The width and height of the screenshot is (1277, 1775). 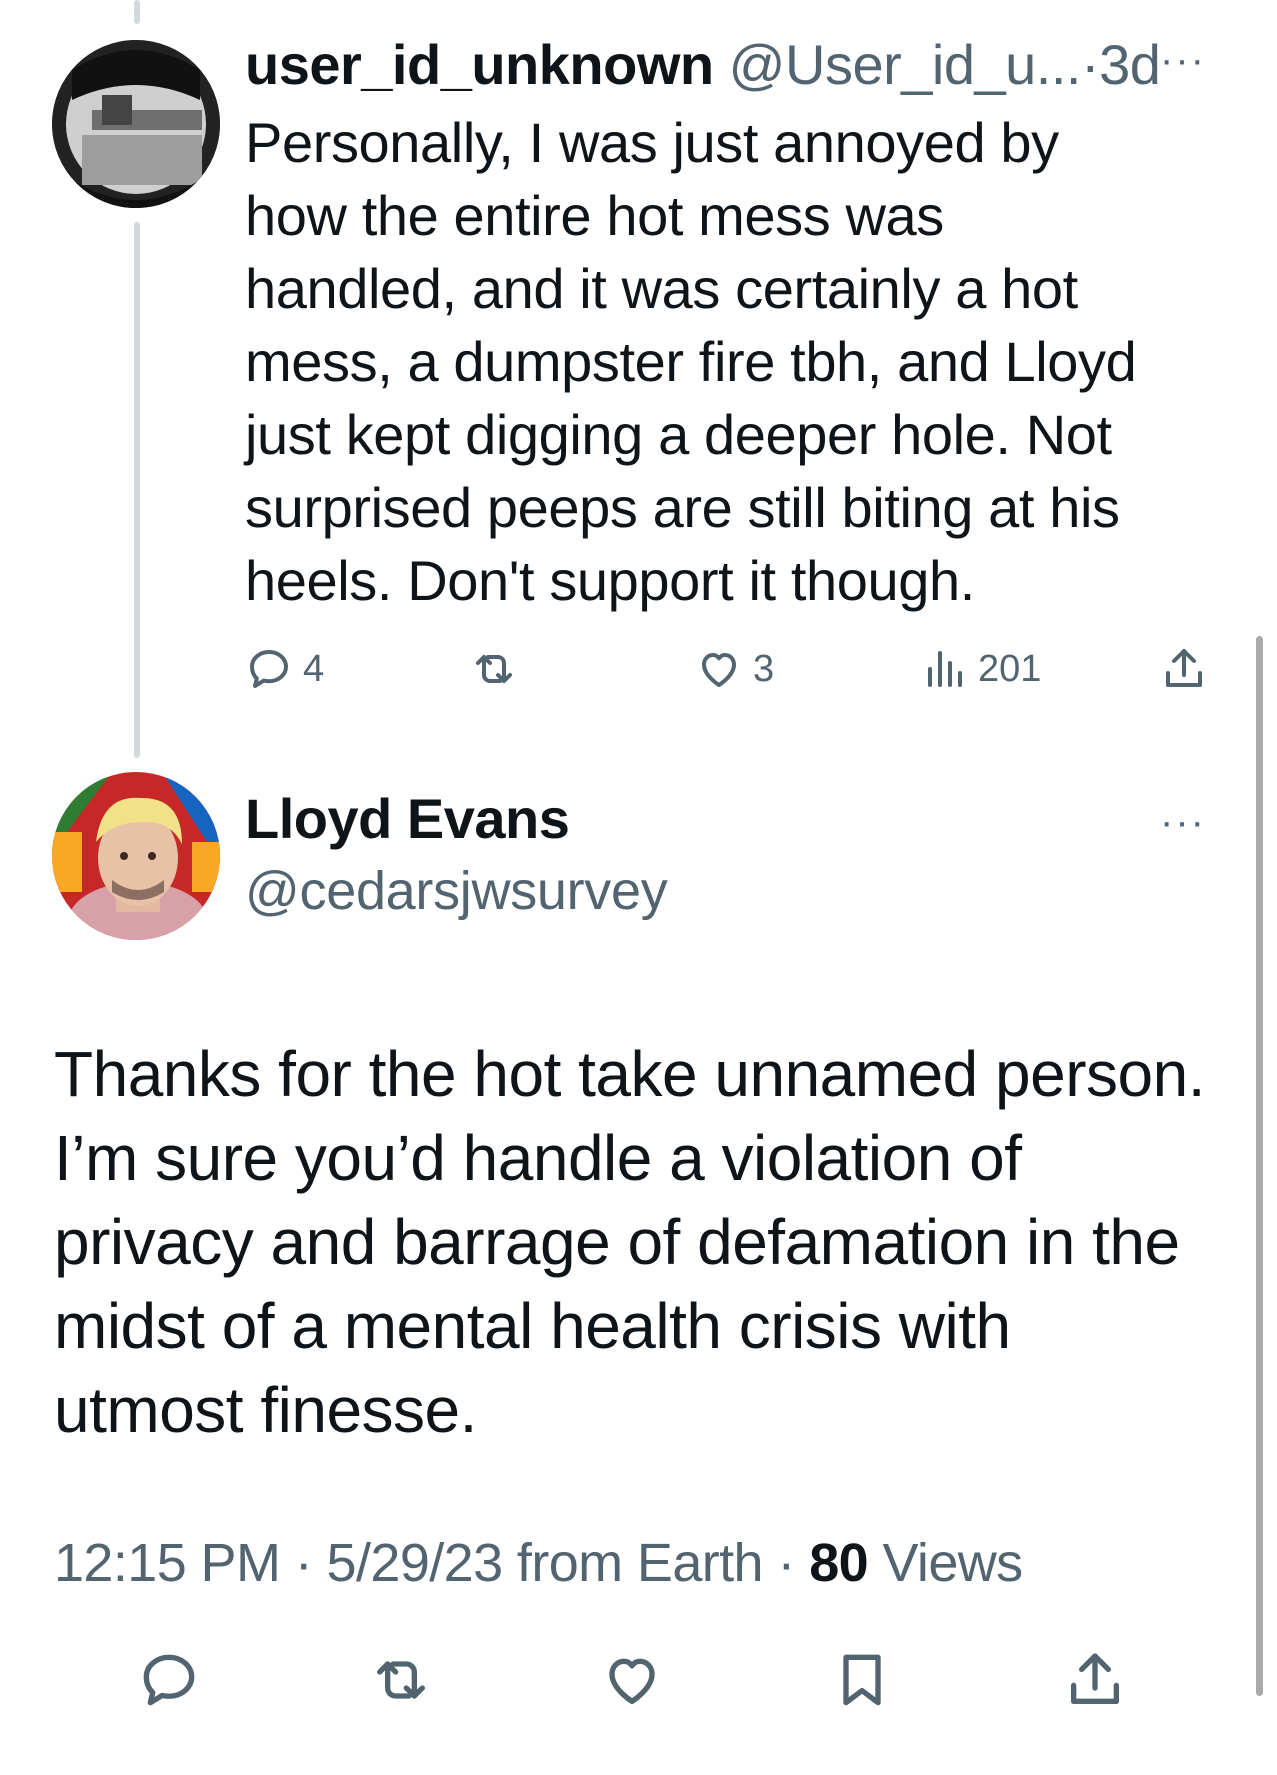 I want to click on parent-text-line: just kept digging a deeper hole. Not, so click(x=678, y=434).